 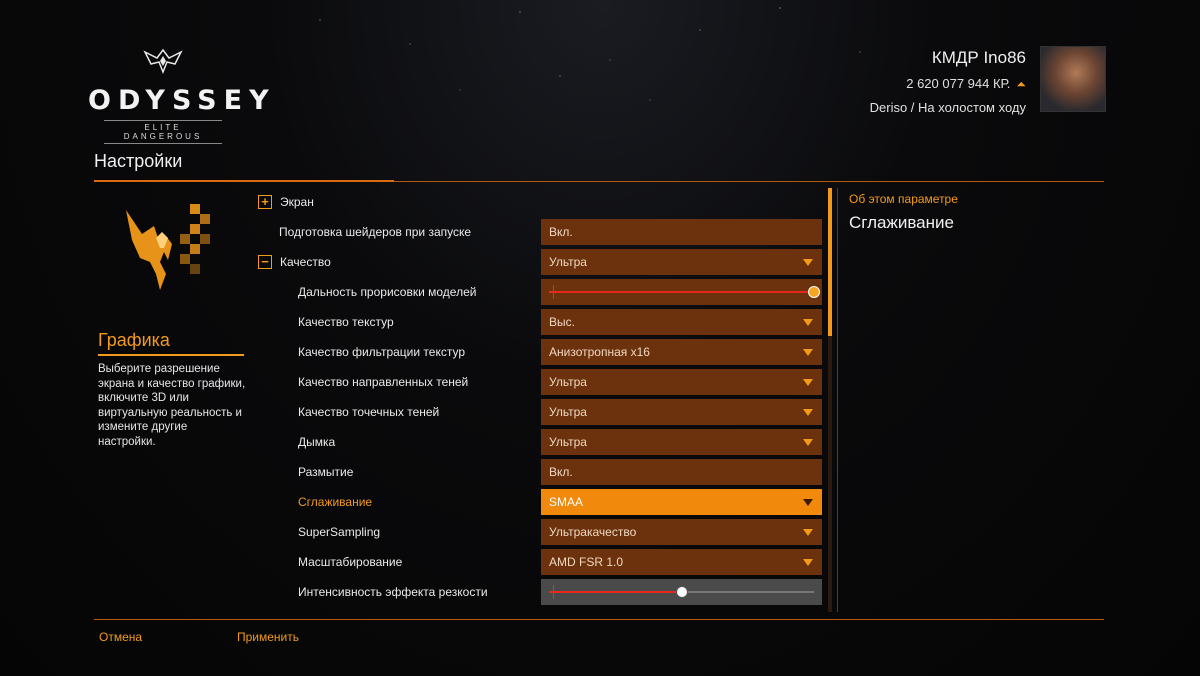 I want to click on scrollbar-thumb, so click(x=830, y=262).